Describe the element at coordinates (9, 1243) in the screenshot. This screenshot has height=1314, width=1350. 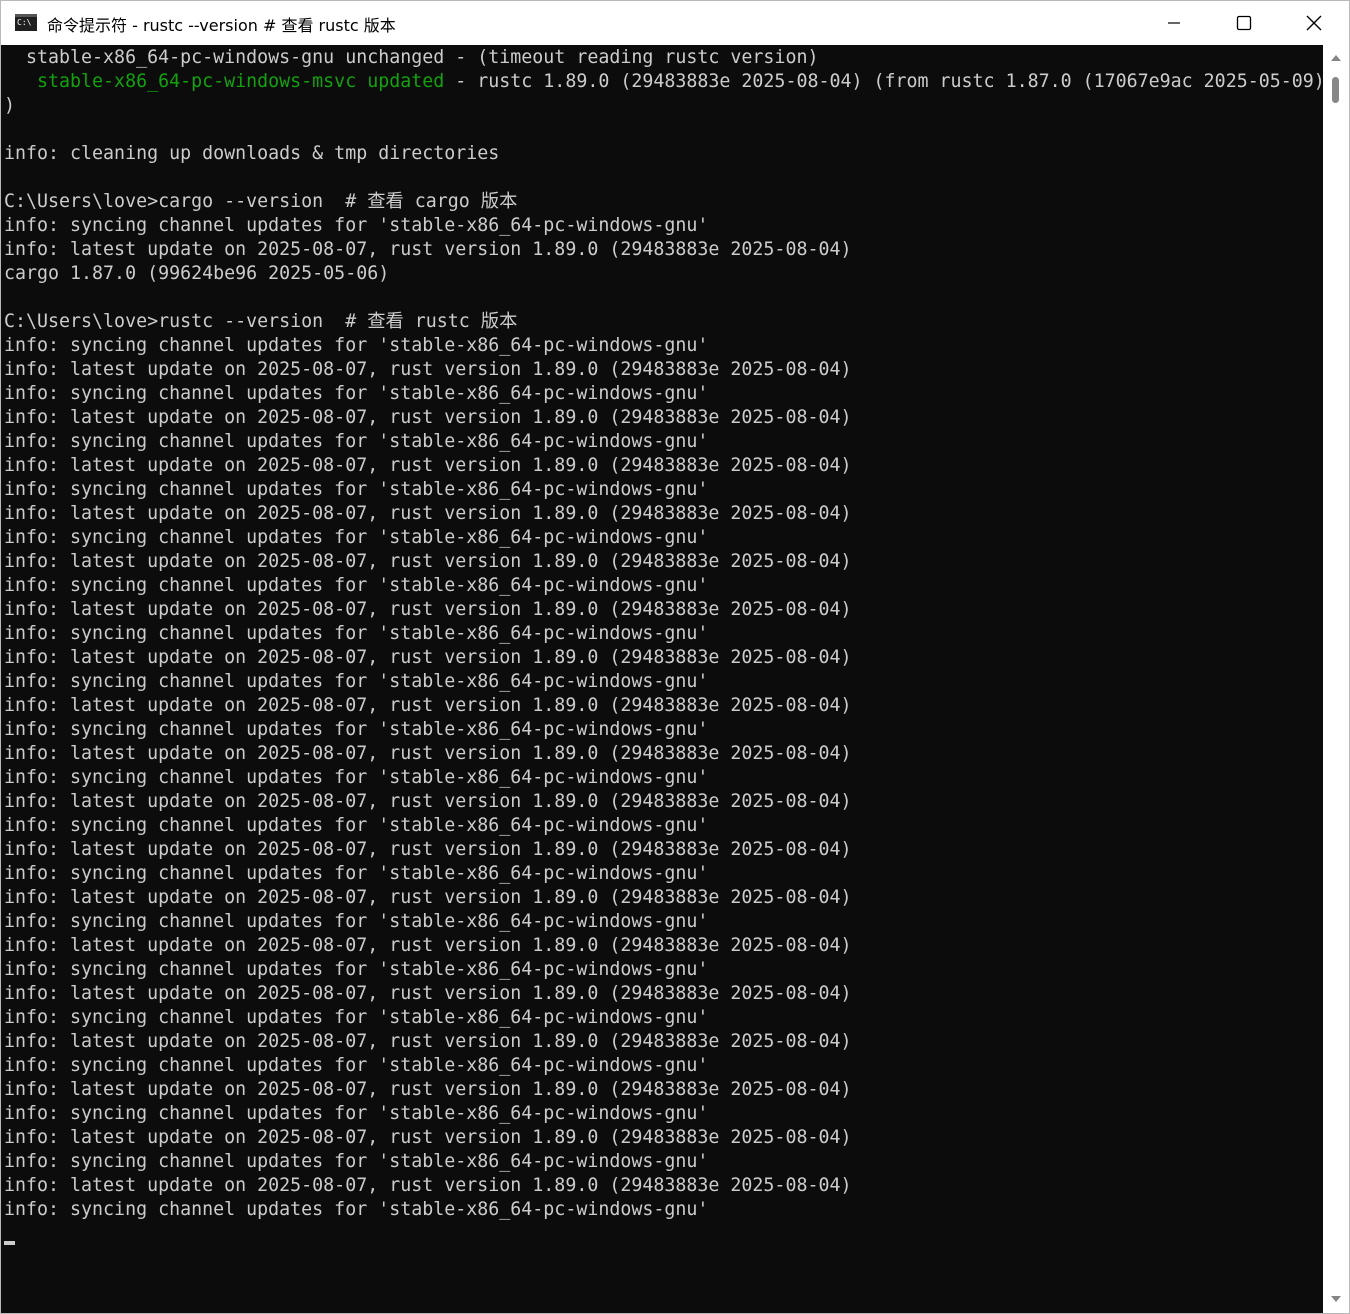
I see `text-cursor` at that location.